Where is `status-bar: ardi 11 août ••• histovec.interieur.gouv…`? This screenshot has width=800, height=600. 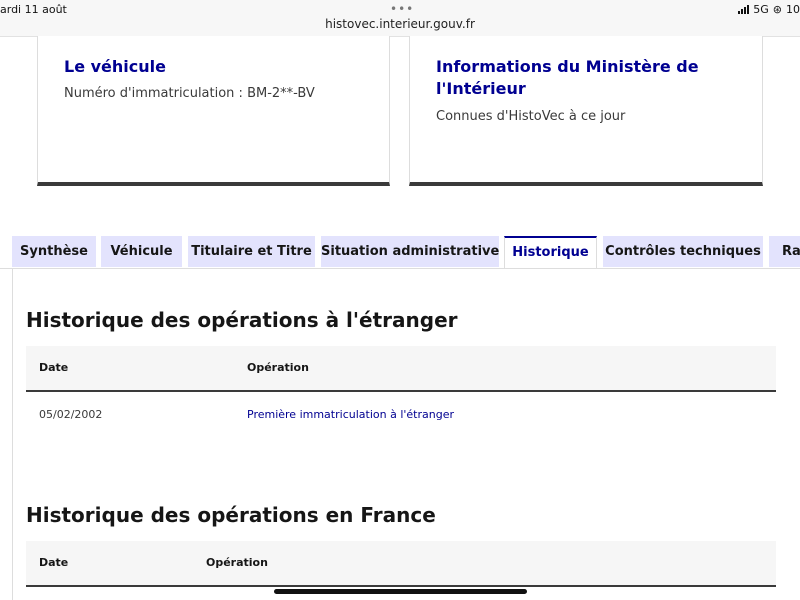 status-bar: ardi 11 août ••• histovec.interieur.gouv… is located at coordinates (400, 18).